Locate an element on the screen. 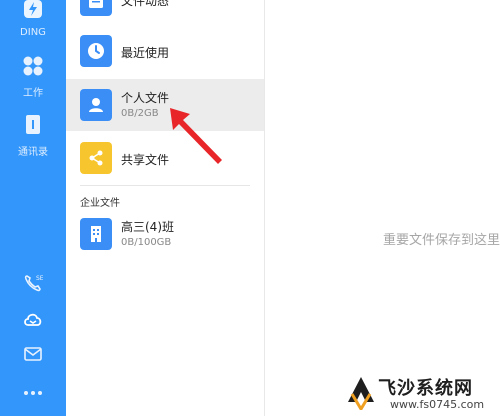 The height and width of the screenshot is (416, 500). phone-icon: SE is located at coordinates (33, 285).